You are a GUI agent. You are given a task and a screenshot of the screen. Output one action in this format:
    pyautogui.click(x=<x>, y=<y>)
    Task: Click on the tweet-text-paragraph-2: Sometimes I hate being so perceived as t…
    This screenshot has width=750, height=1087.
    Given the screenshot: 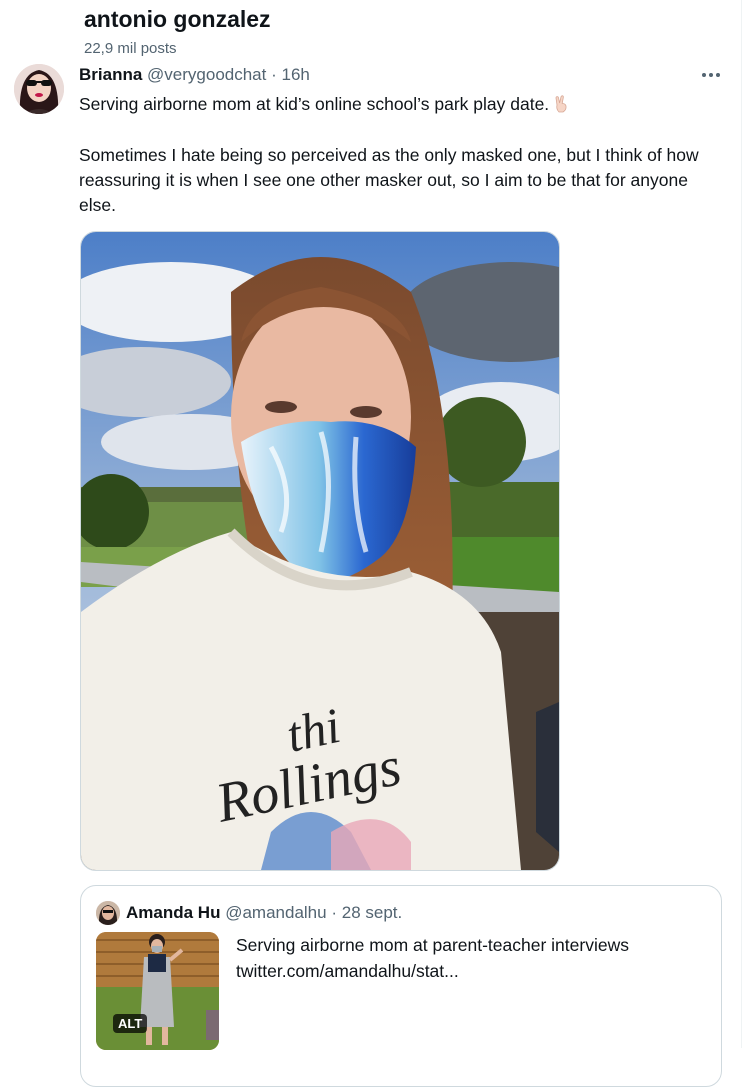 What is the action you would take?
    pyautogui.click(x=389, y=180)
    